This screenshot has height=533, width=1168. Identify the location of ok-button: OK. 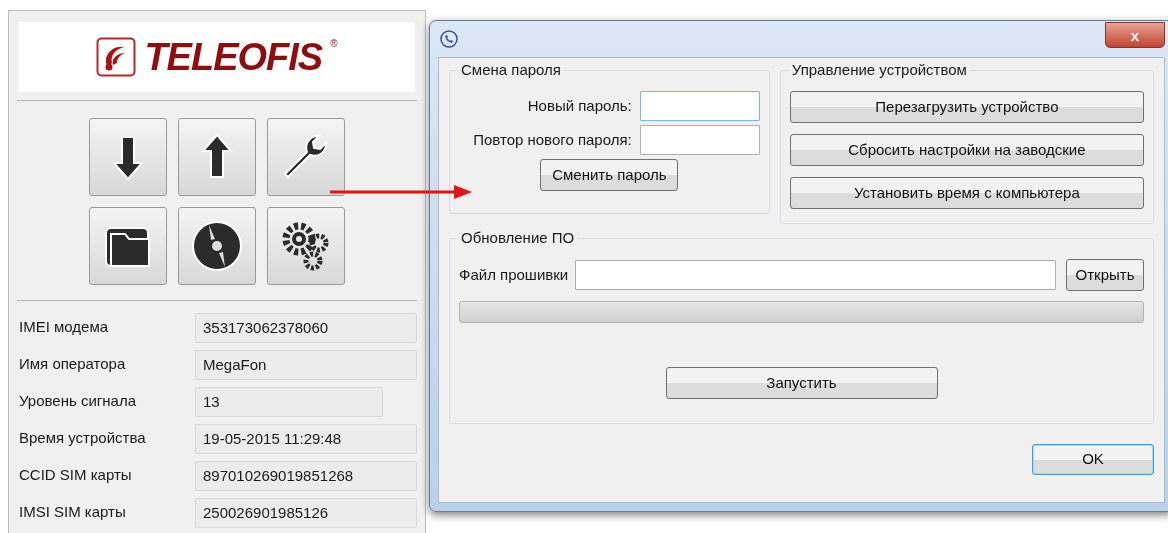
(1093, 459).